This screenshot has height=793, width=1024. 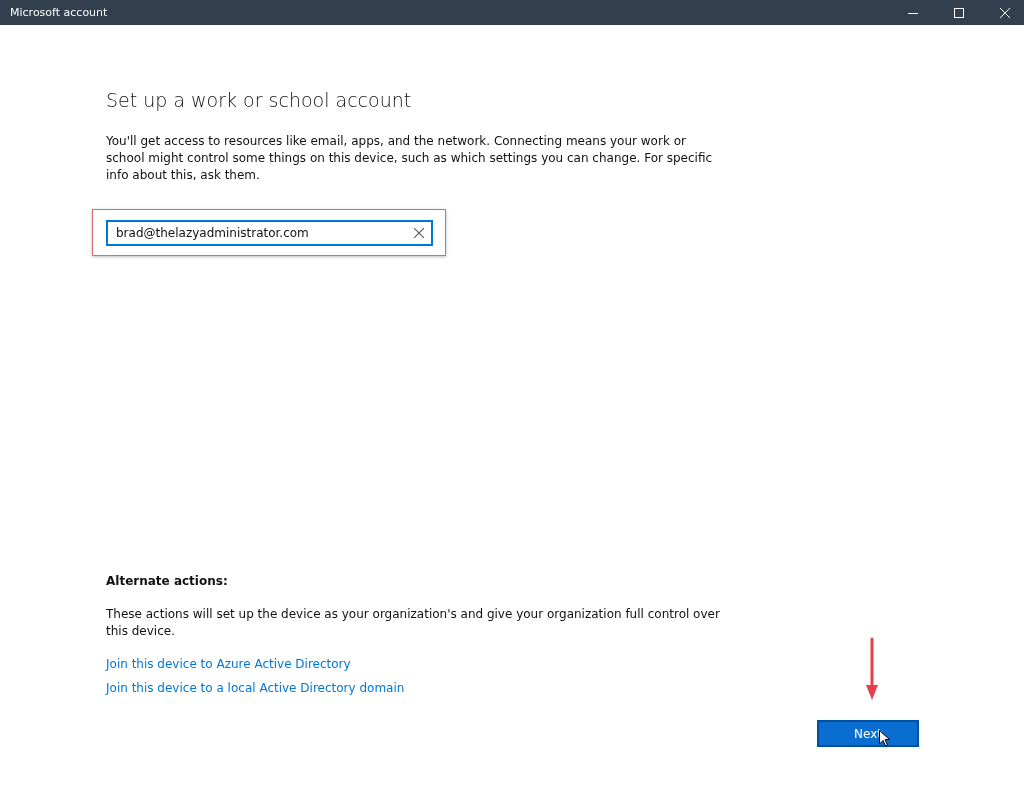 What do you see at coordinates (255, 688) in the screenshot?
I see `join-link: Join this device to a local Active Directory domain` at bounding box center [255, 688].